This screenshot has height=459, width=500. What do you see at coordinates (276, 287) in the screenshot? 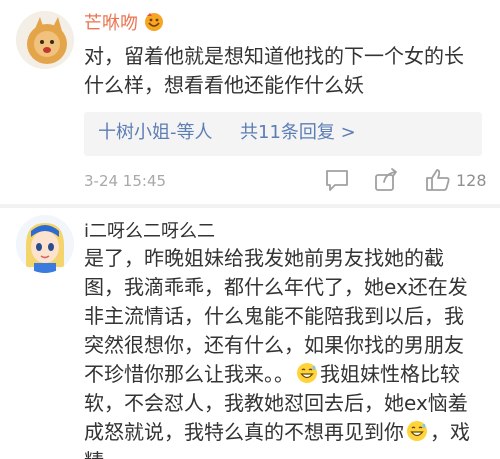
I see `comment-line: 图，我滴乖乖，都什么年代了，她ex还在发` at bounding box center [276, 287].